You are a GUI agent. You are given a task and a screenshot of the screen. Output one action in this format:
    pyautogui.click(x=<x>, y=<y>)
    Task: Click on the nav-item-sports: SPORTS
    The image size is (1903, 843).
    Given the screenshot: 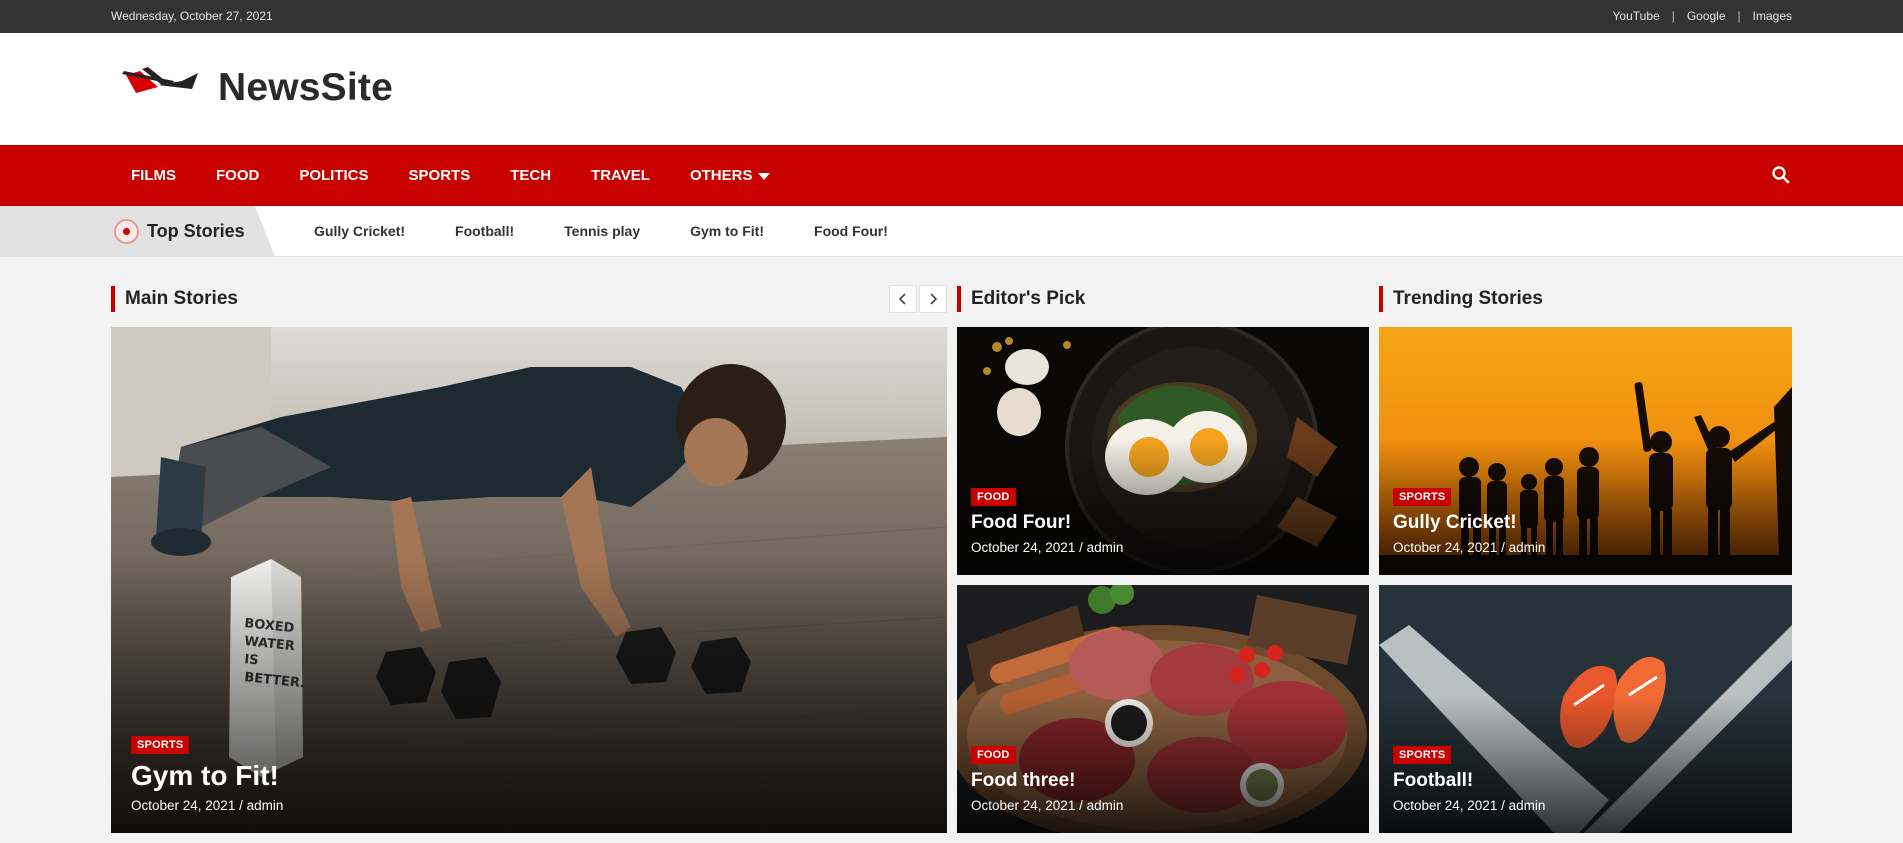 What is the action you would take?
    pyautogui.click(x=440, y=175)
    